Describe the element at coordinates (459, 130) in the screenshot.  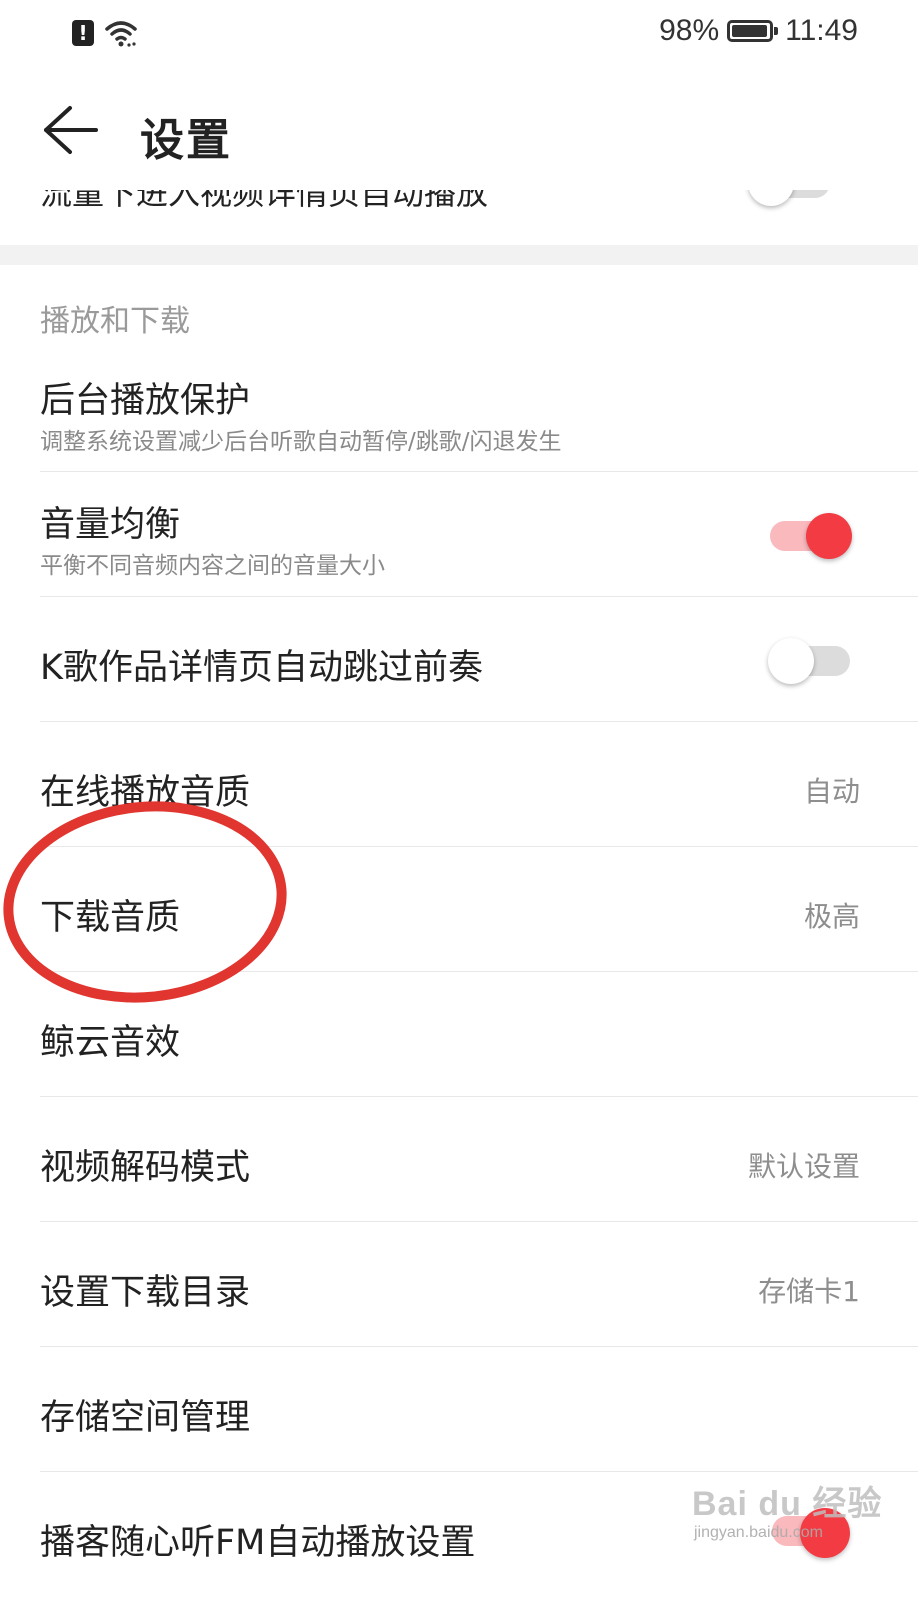
I see `app-header: 设置` at that location.